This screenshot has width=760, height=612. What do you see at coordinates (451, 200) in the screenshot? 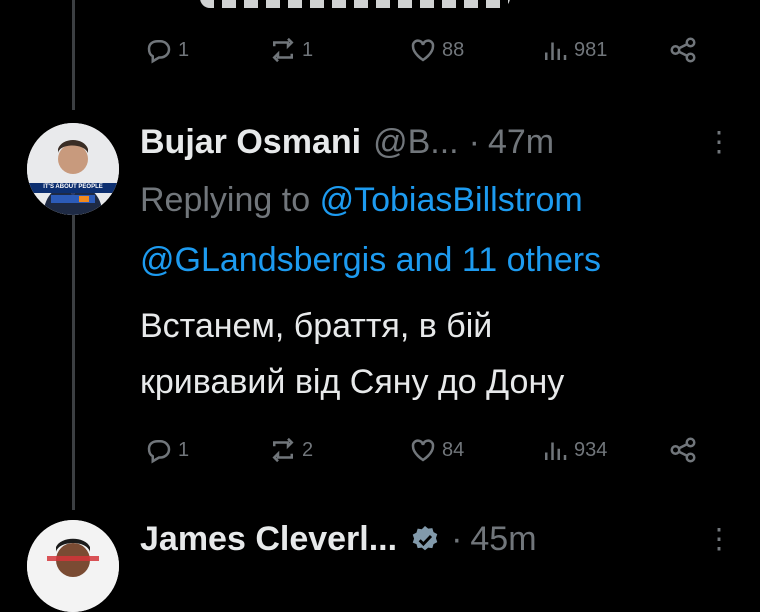
I see `mention-tobiasbillstrom: @TobiasBillstrom` at bounding box center [451, 200].